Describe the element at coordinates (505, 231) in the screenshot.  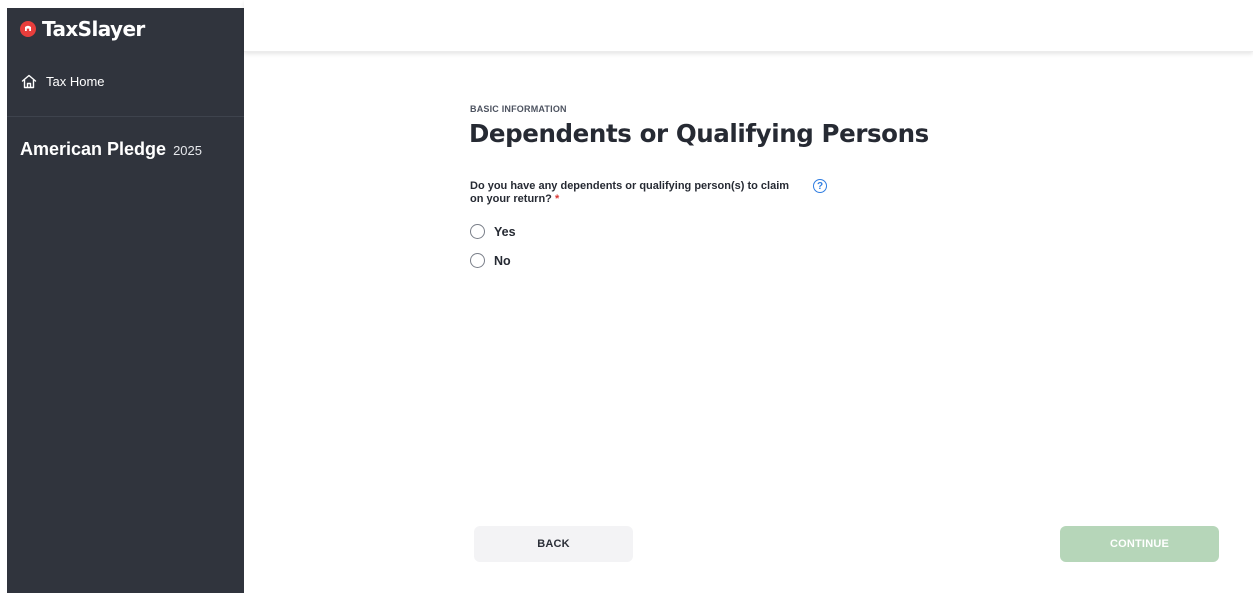
I see `radio-label: Yes` at that location.